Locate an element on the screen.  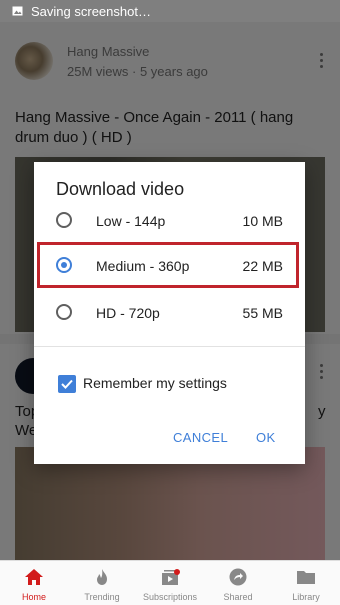
nav-label: Shared is located at coordinates (238, 597).